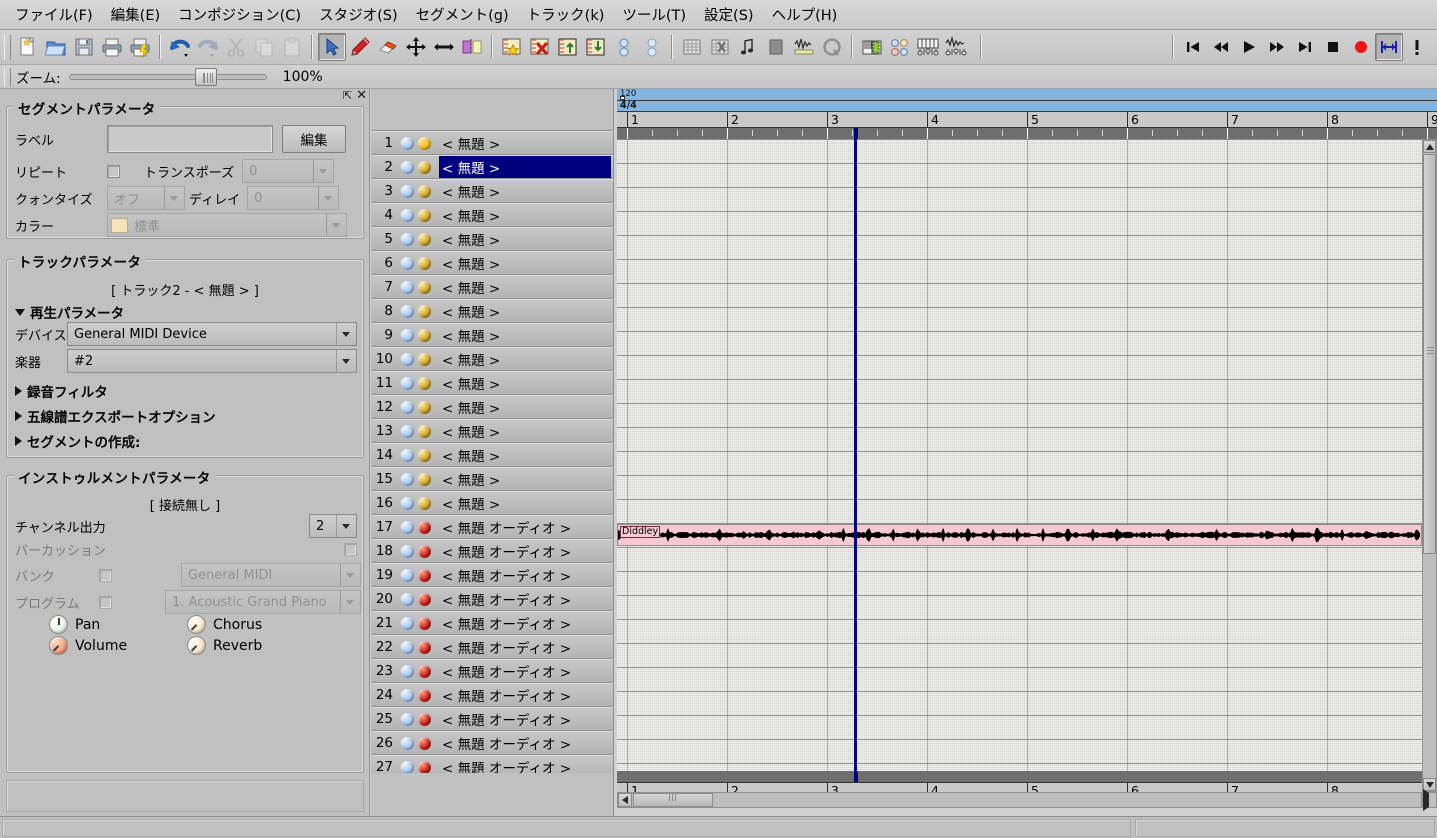 The image size is (1437, 838). I want to click on track-row: 12 < 無題 >, so click(492, 407).